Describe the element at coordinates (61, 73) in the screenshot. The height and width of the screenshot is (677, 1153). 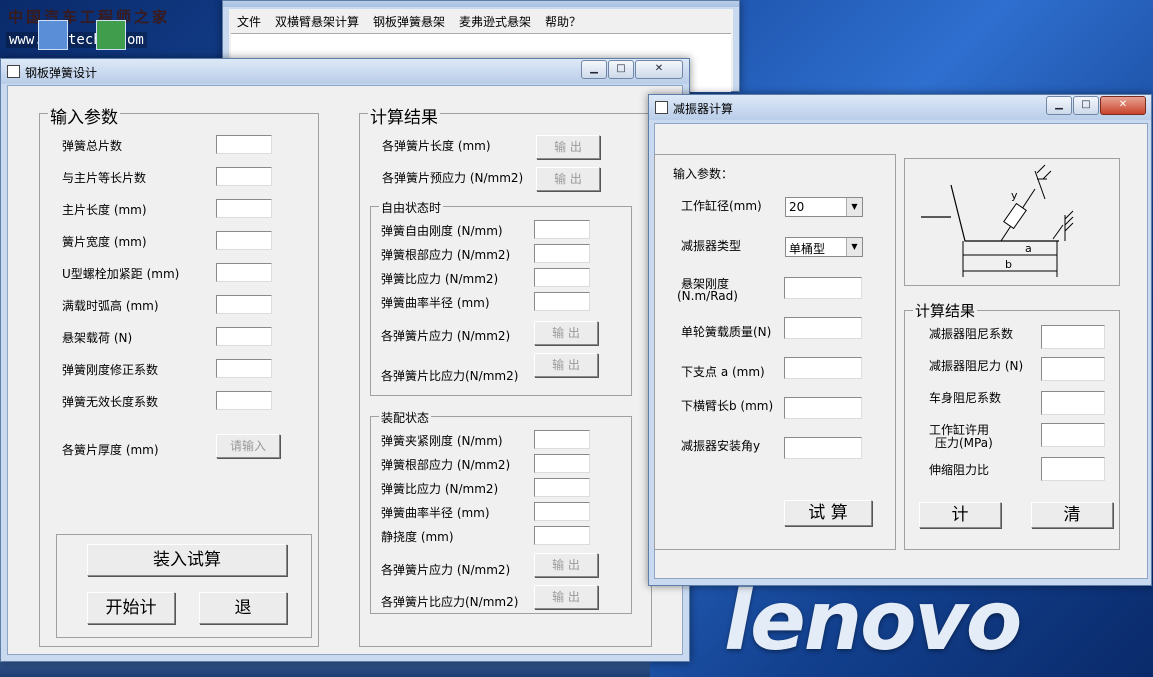
I see `window-title: 钢板弹簧设计` at that location.